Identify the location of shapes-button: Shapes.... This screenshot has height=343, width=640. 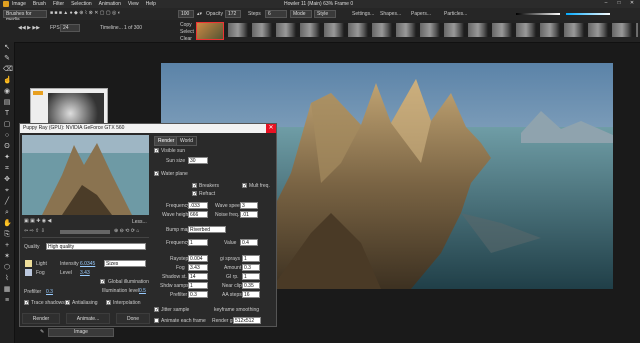
(390, 14).